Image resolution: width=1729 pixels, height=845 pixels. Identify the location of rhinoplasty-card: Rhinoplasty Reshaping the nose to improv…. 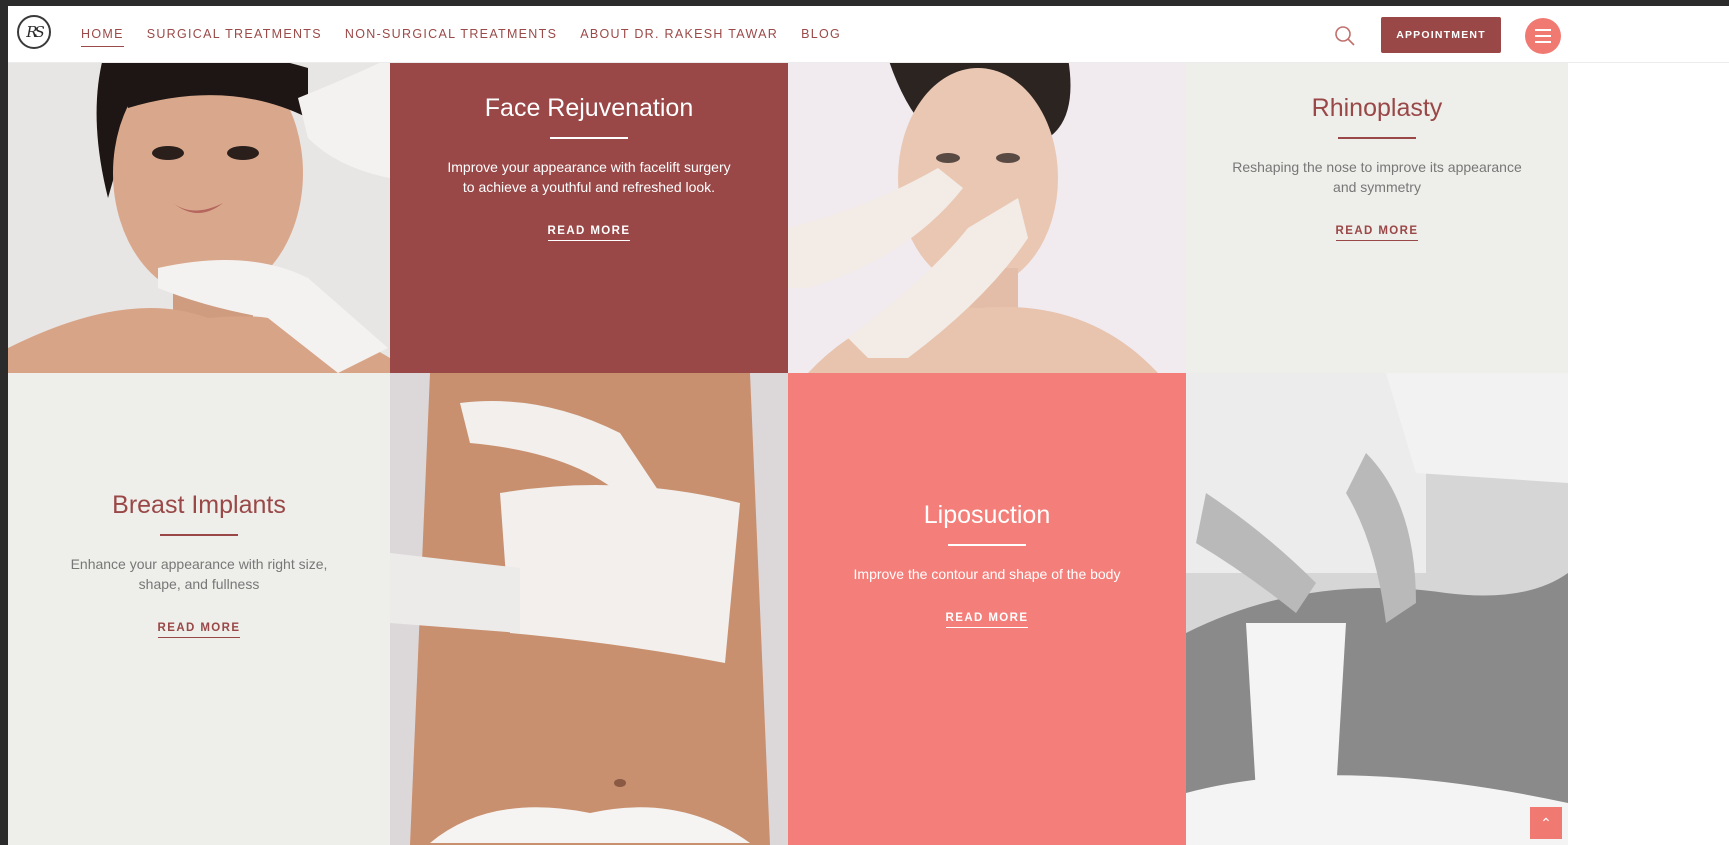
(1377, 215).